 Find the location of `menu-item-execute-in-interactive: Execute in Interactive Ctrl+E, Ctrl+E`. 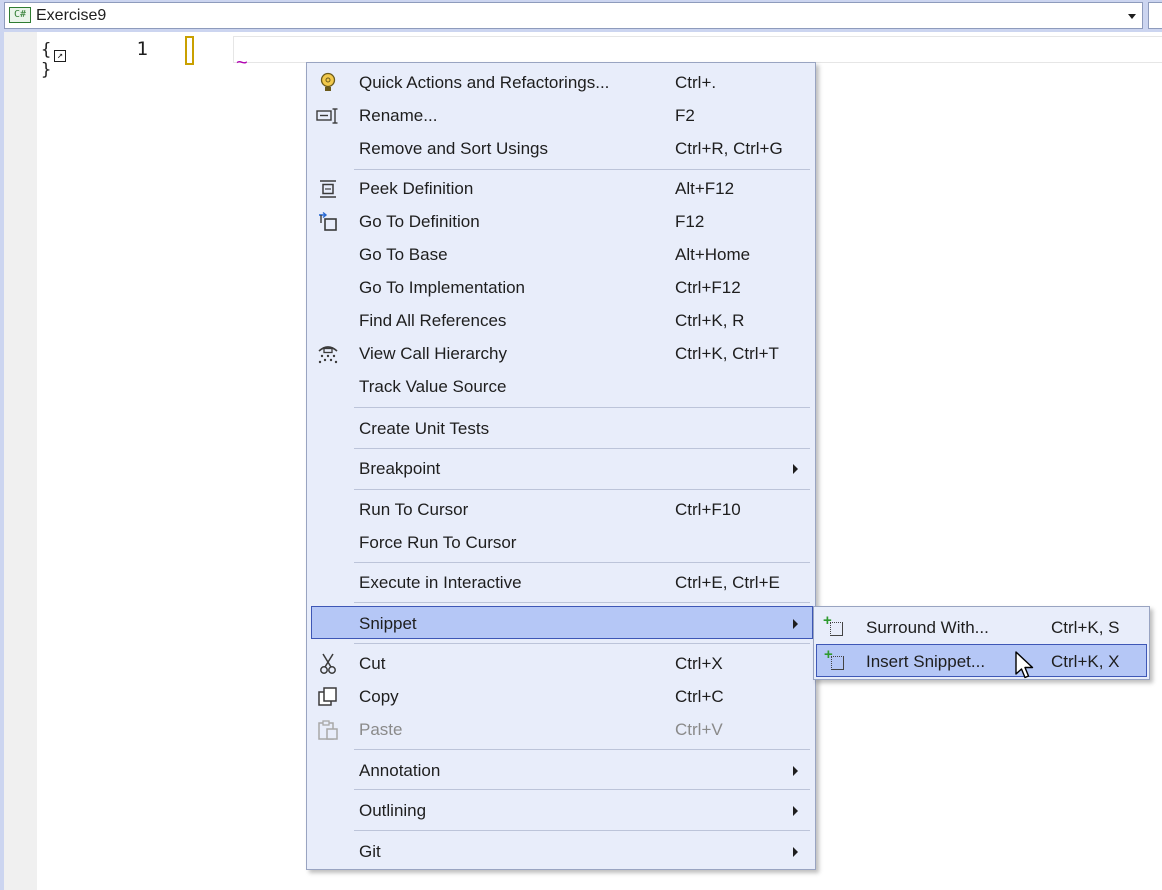

menu-item-execute-in-interactive: Execute in Interactive Ctrl+E, Ctrl+E is located at coordinates (561, 582).